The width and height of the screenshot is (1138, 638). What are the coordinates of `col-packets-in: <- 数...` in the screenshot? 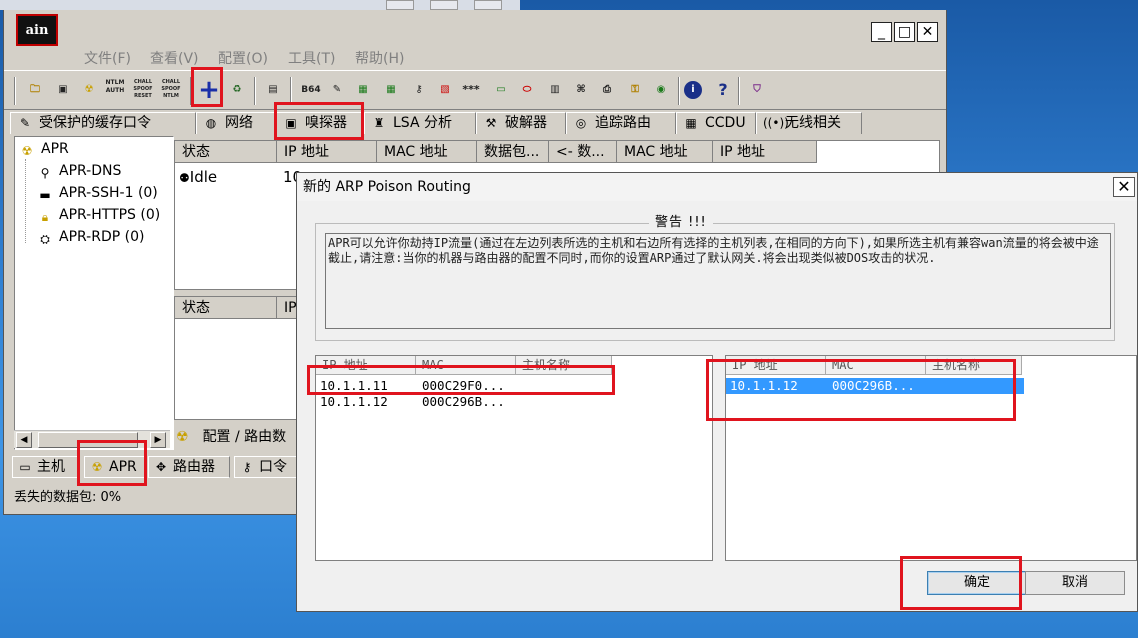 It's located at (583, 152).